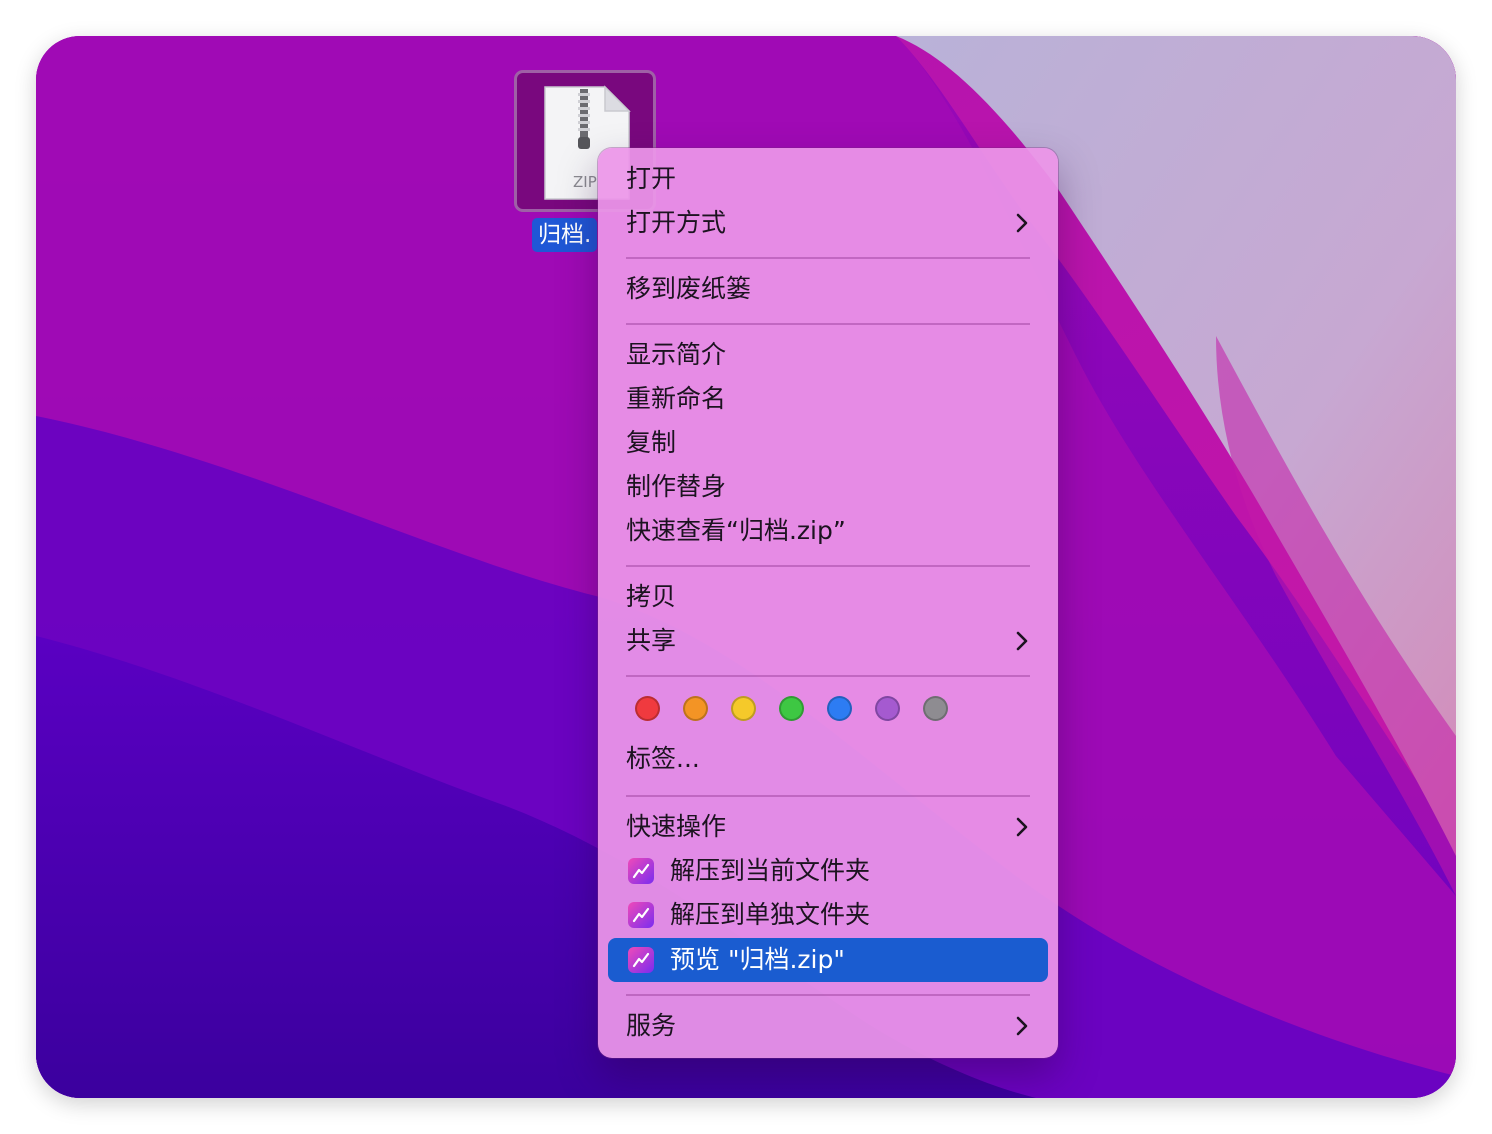  Describe the element at coordinates (828, 289) in the screenshot. I see `menu-item-move-to-trash: 移到废纸篓` at that location.